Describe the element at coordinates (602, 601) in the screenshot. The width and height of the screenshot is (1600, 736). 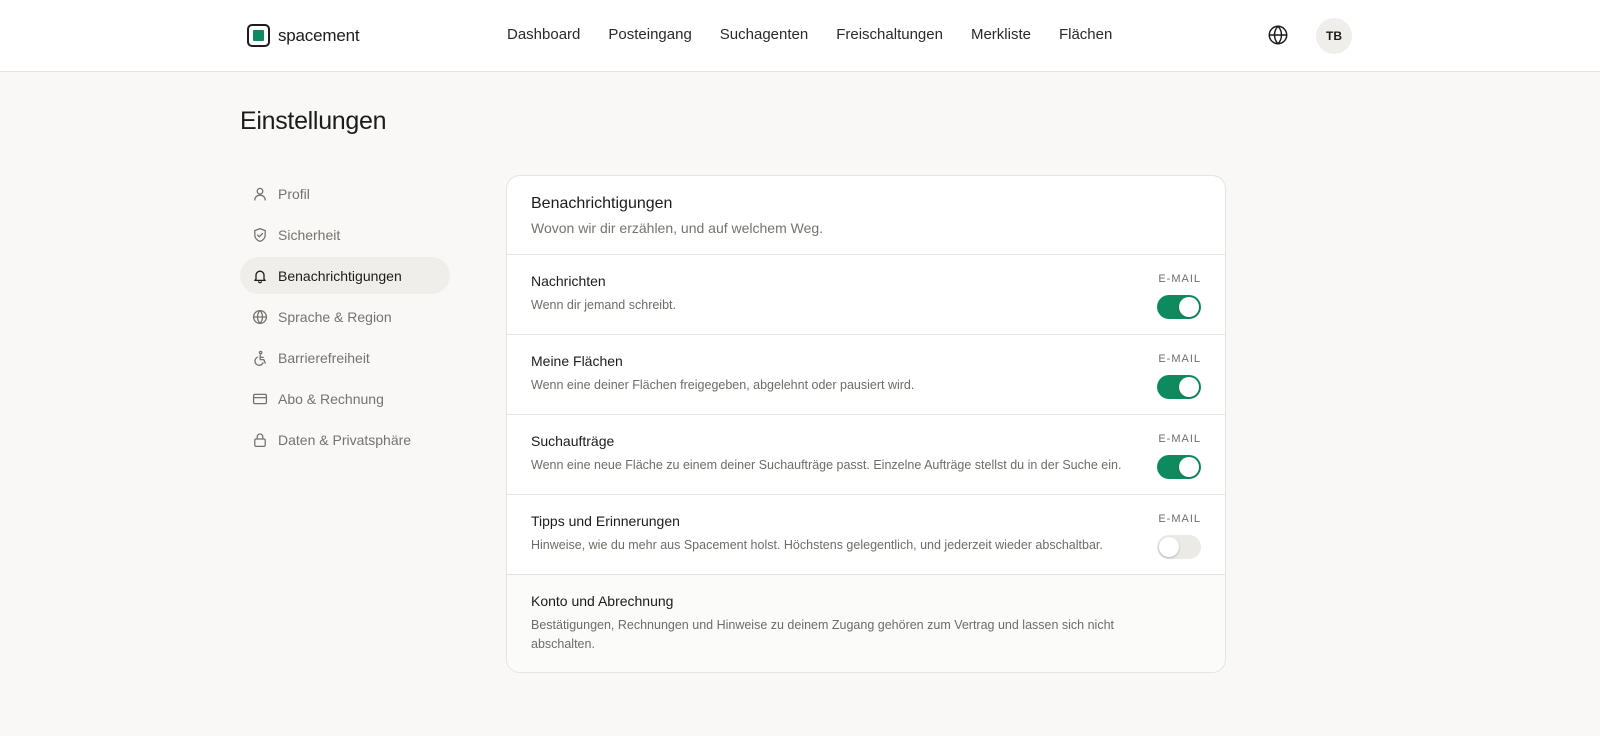
I see `setting-title: Konto und Abrechnung` at that location.